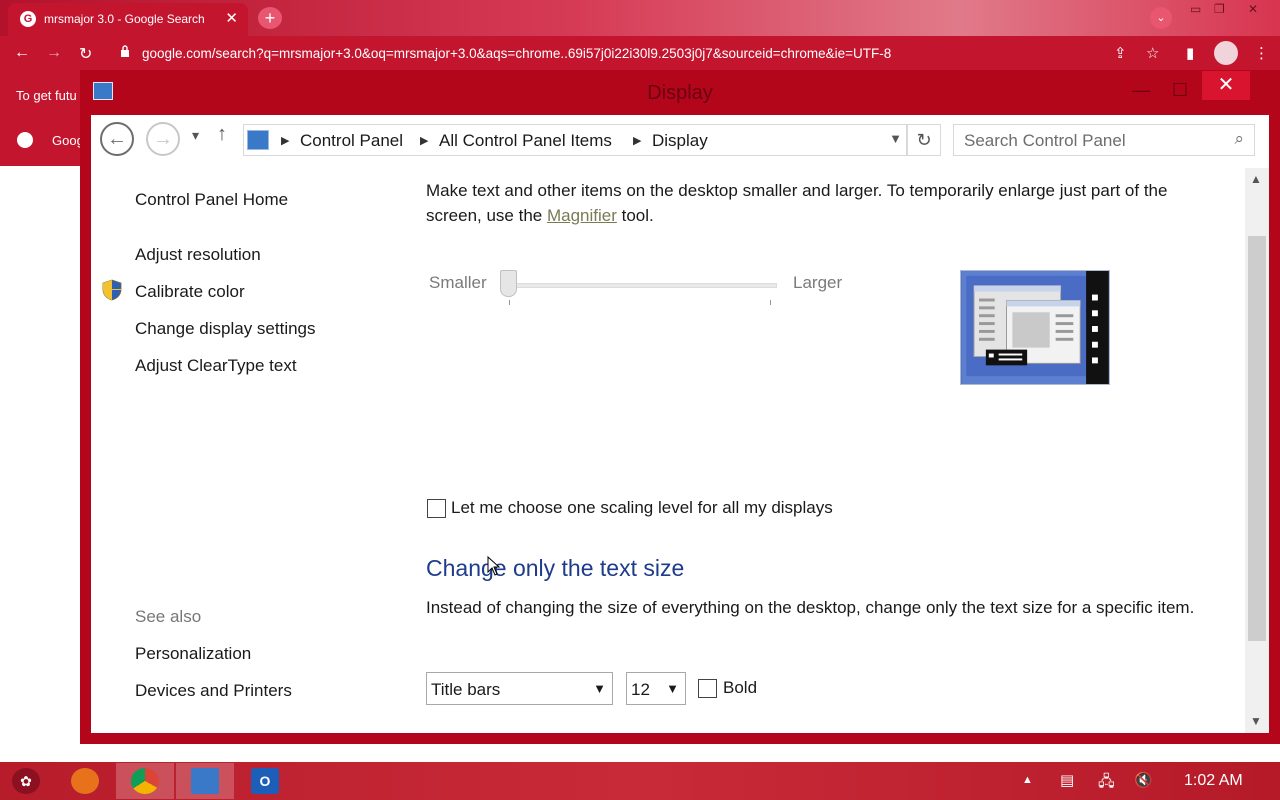 The height and width of the screenshot is (800, 1280). I want to click on taskbar-firefox, so click(85, 781).